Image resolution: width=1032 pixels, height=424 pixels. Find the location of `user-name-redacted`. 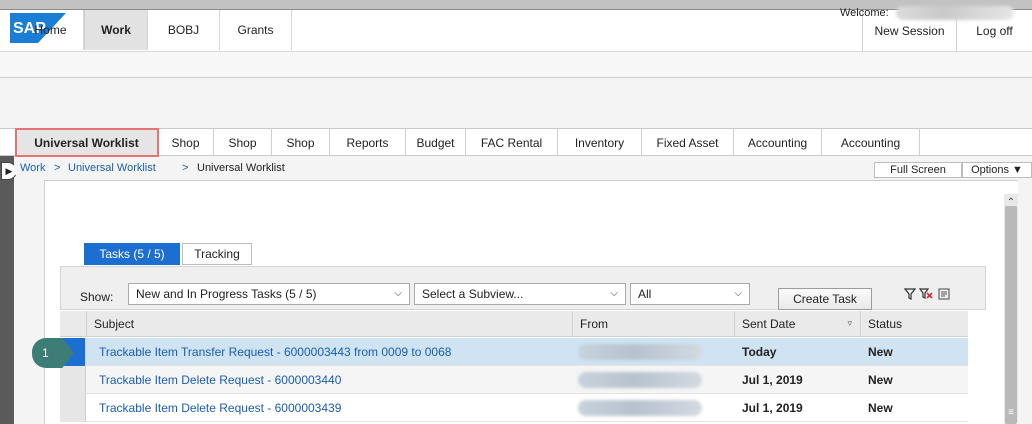

user-name-redacted is located at coordinates (955, 13).